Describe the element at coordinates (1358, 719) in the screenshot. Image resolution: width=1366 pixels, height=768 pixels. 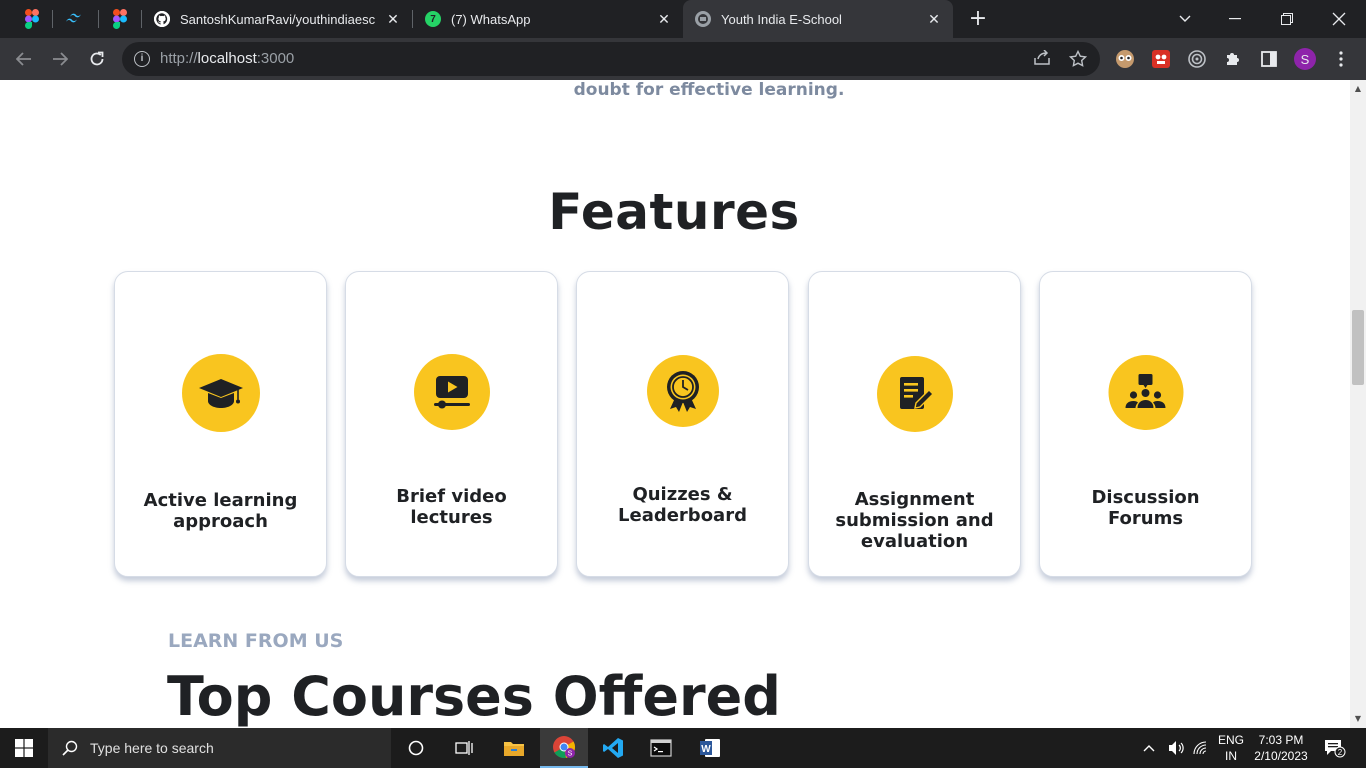
I see `scroll-down-arrow-icon: ▼` at that location.